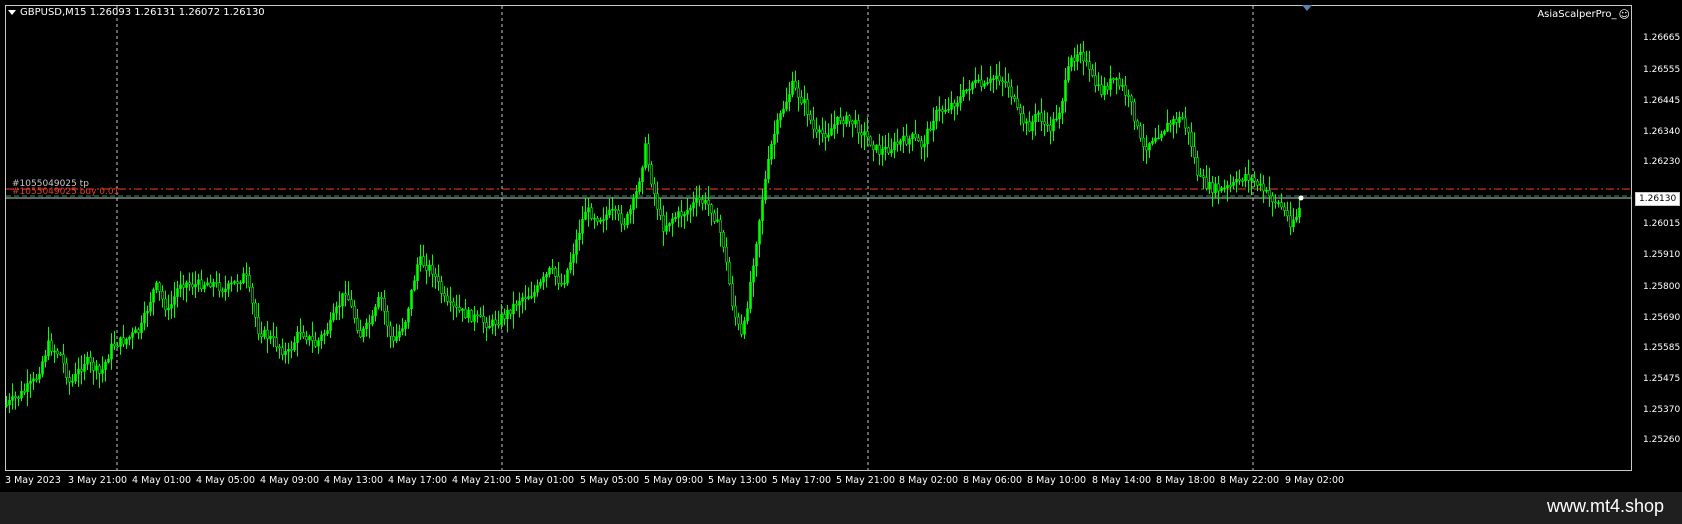 Image resolution: width=1682 pixels, height=524 pixels. I want to click on expert-advisor-label: AsiaScalperPro_ ☺, so click(1583, 14).